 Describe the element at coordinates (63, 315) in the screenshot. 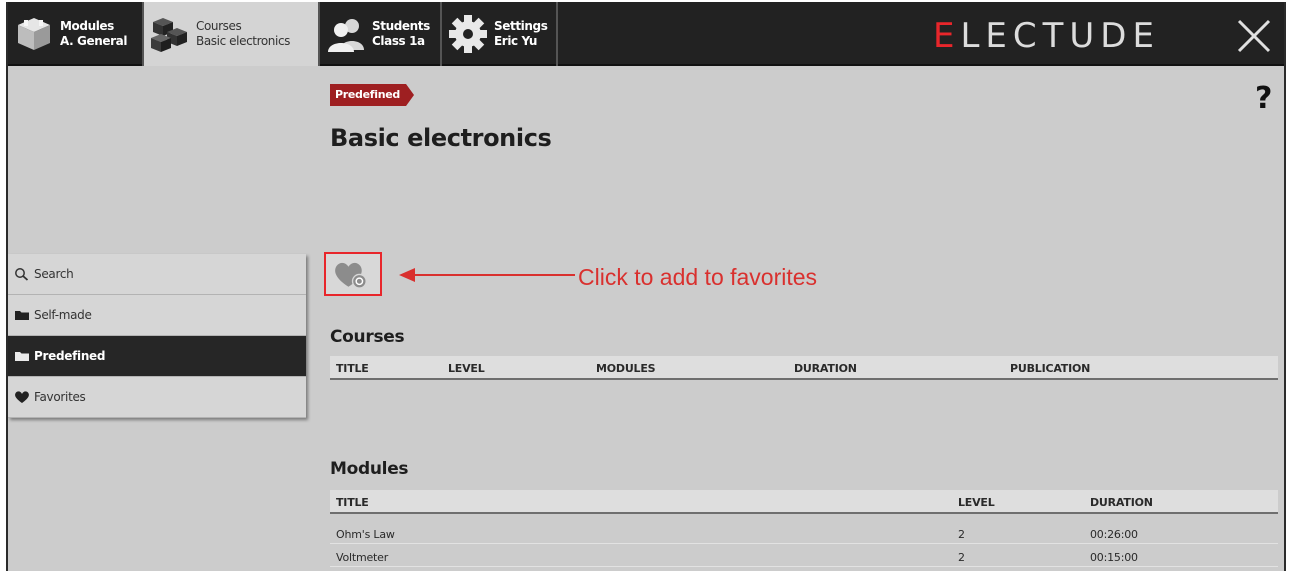

I see `sidebar-item-label: Self-made` at that location.